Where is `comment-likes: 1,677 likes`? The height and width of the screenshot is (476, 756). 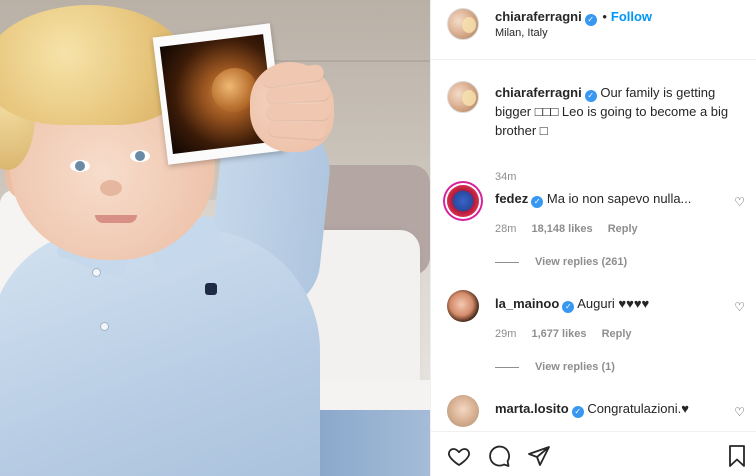
comment-likes: 1,677 likes is located at coordinates (558, 334).